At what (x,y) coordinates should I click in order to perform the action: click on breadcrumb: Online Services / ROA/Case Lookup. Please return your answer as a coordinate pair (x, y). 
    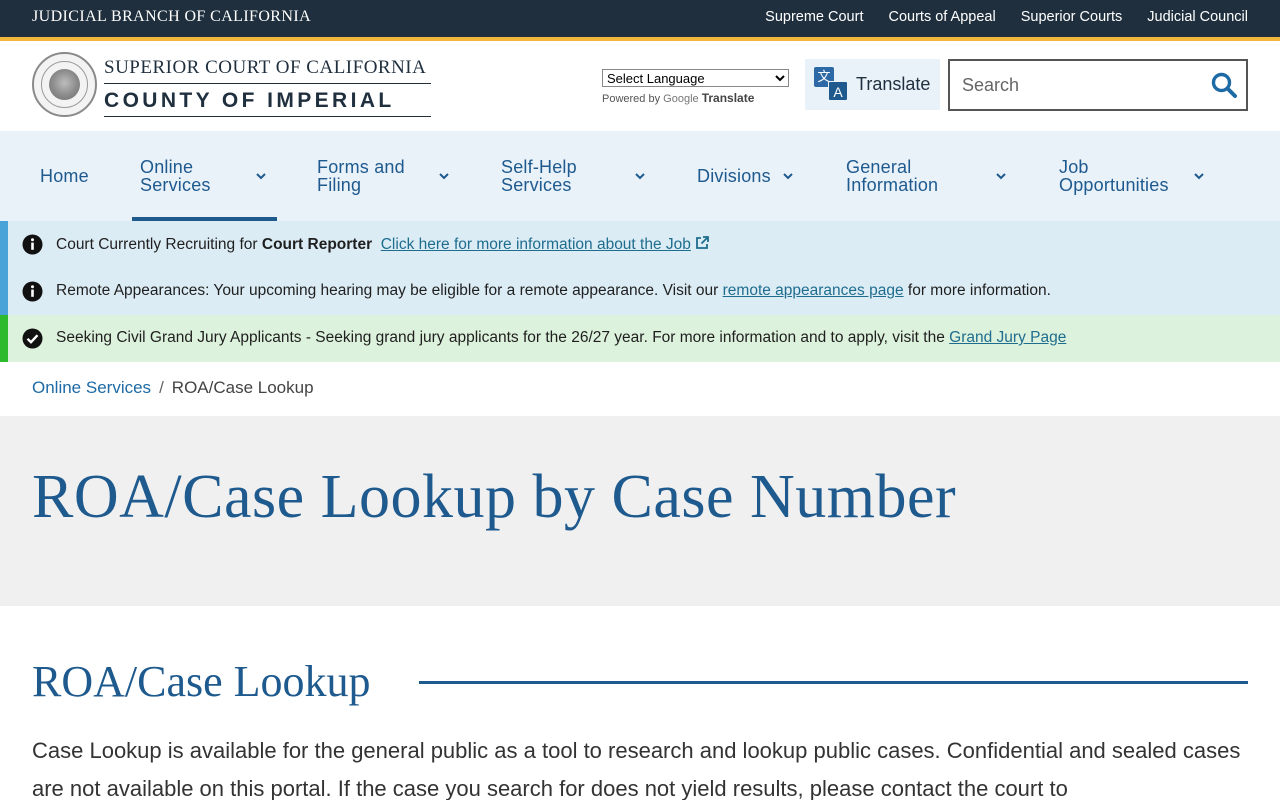
    Looking at the image, I should click on (173, 388).